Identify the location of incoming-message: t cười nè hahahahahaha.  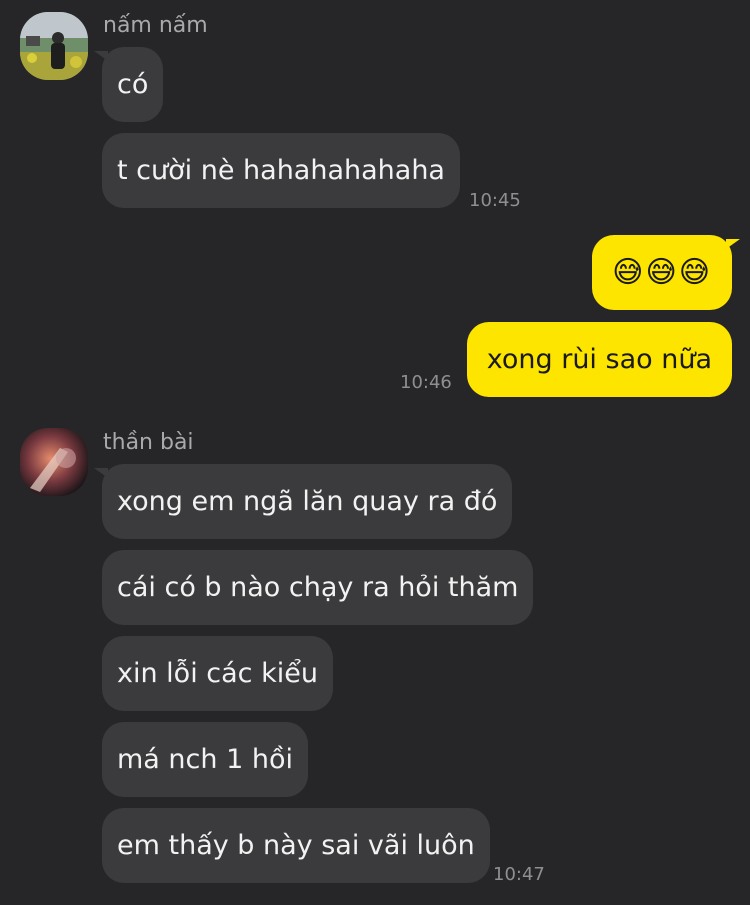
(281, 170).